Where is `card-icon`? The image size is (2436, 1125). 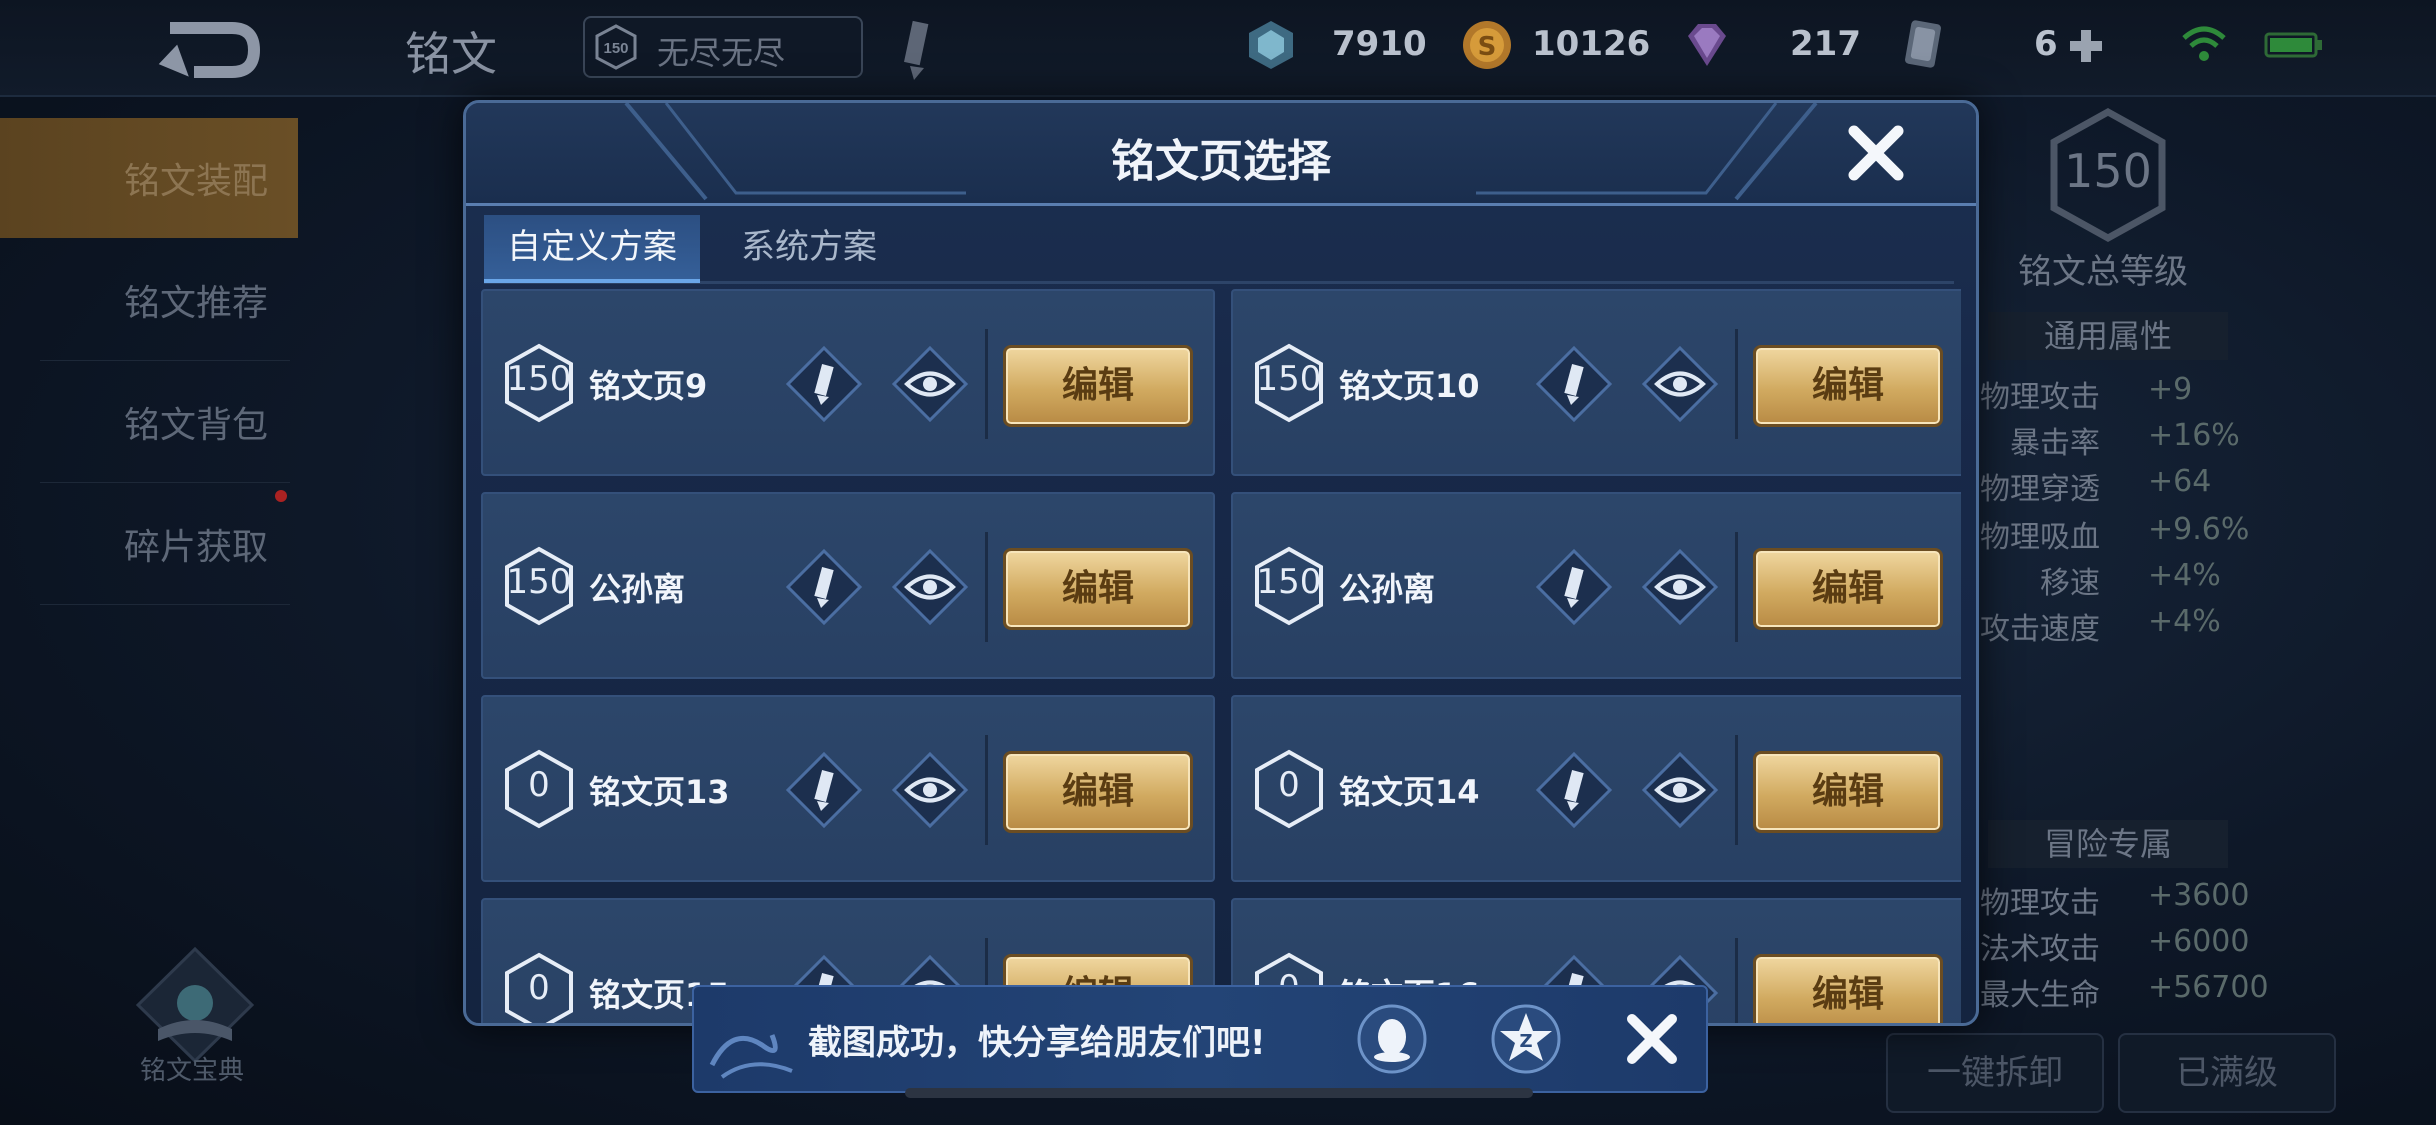
card-icon is located at coordinates (1923, 44).